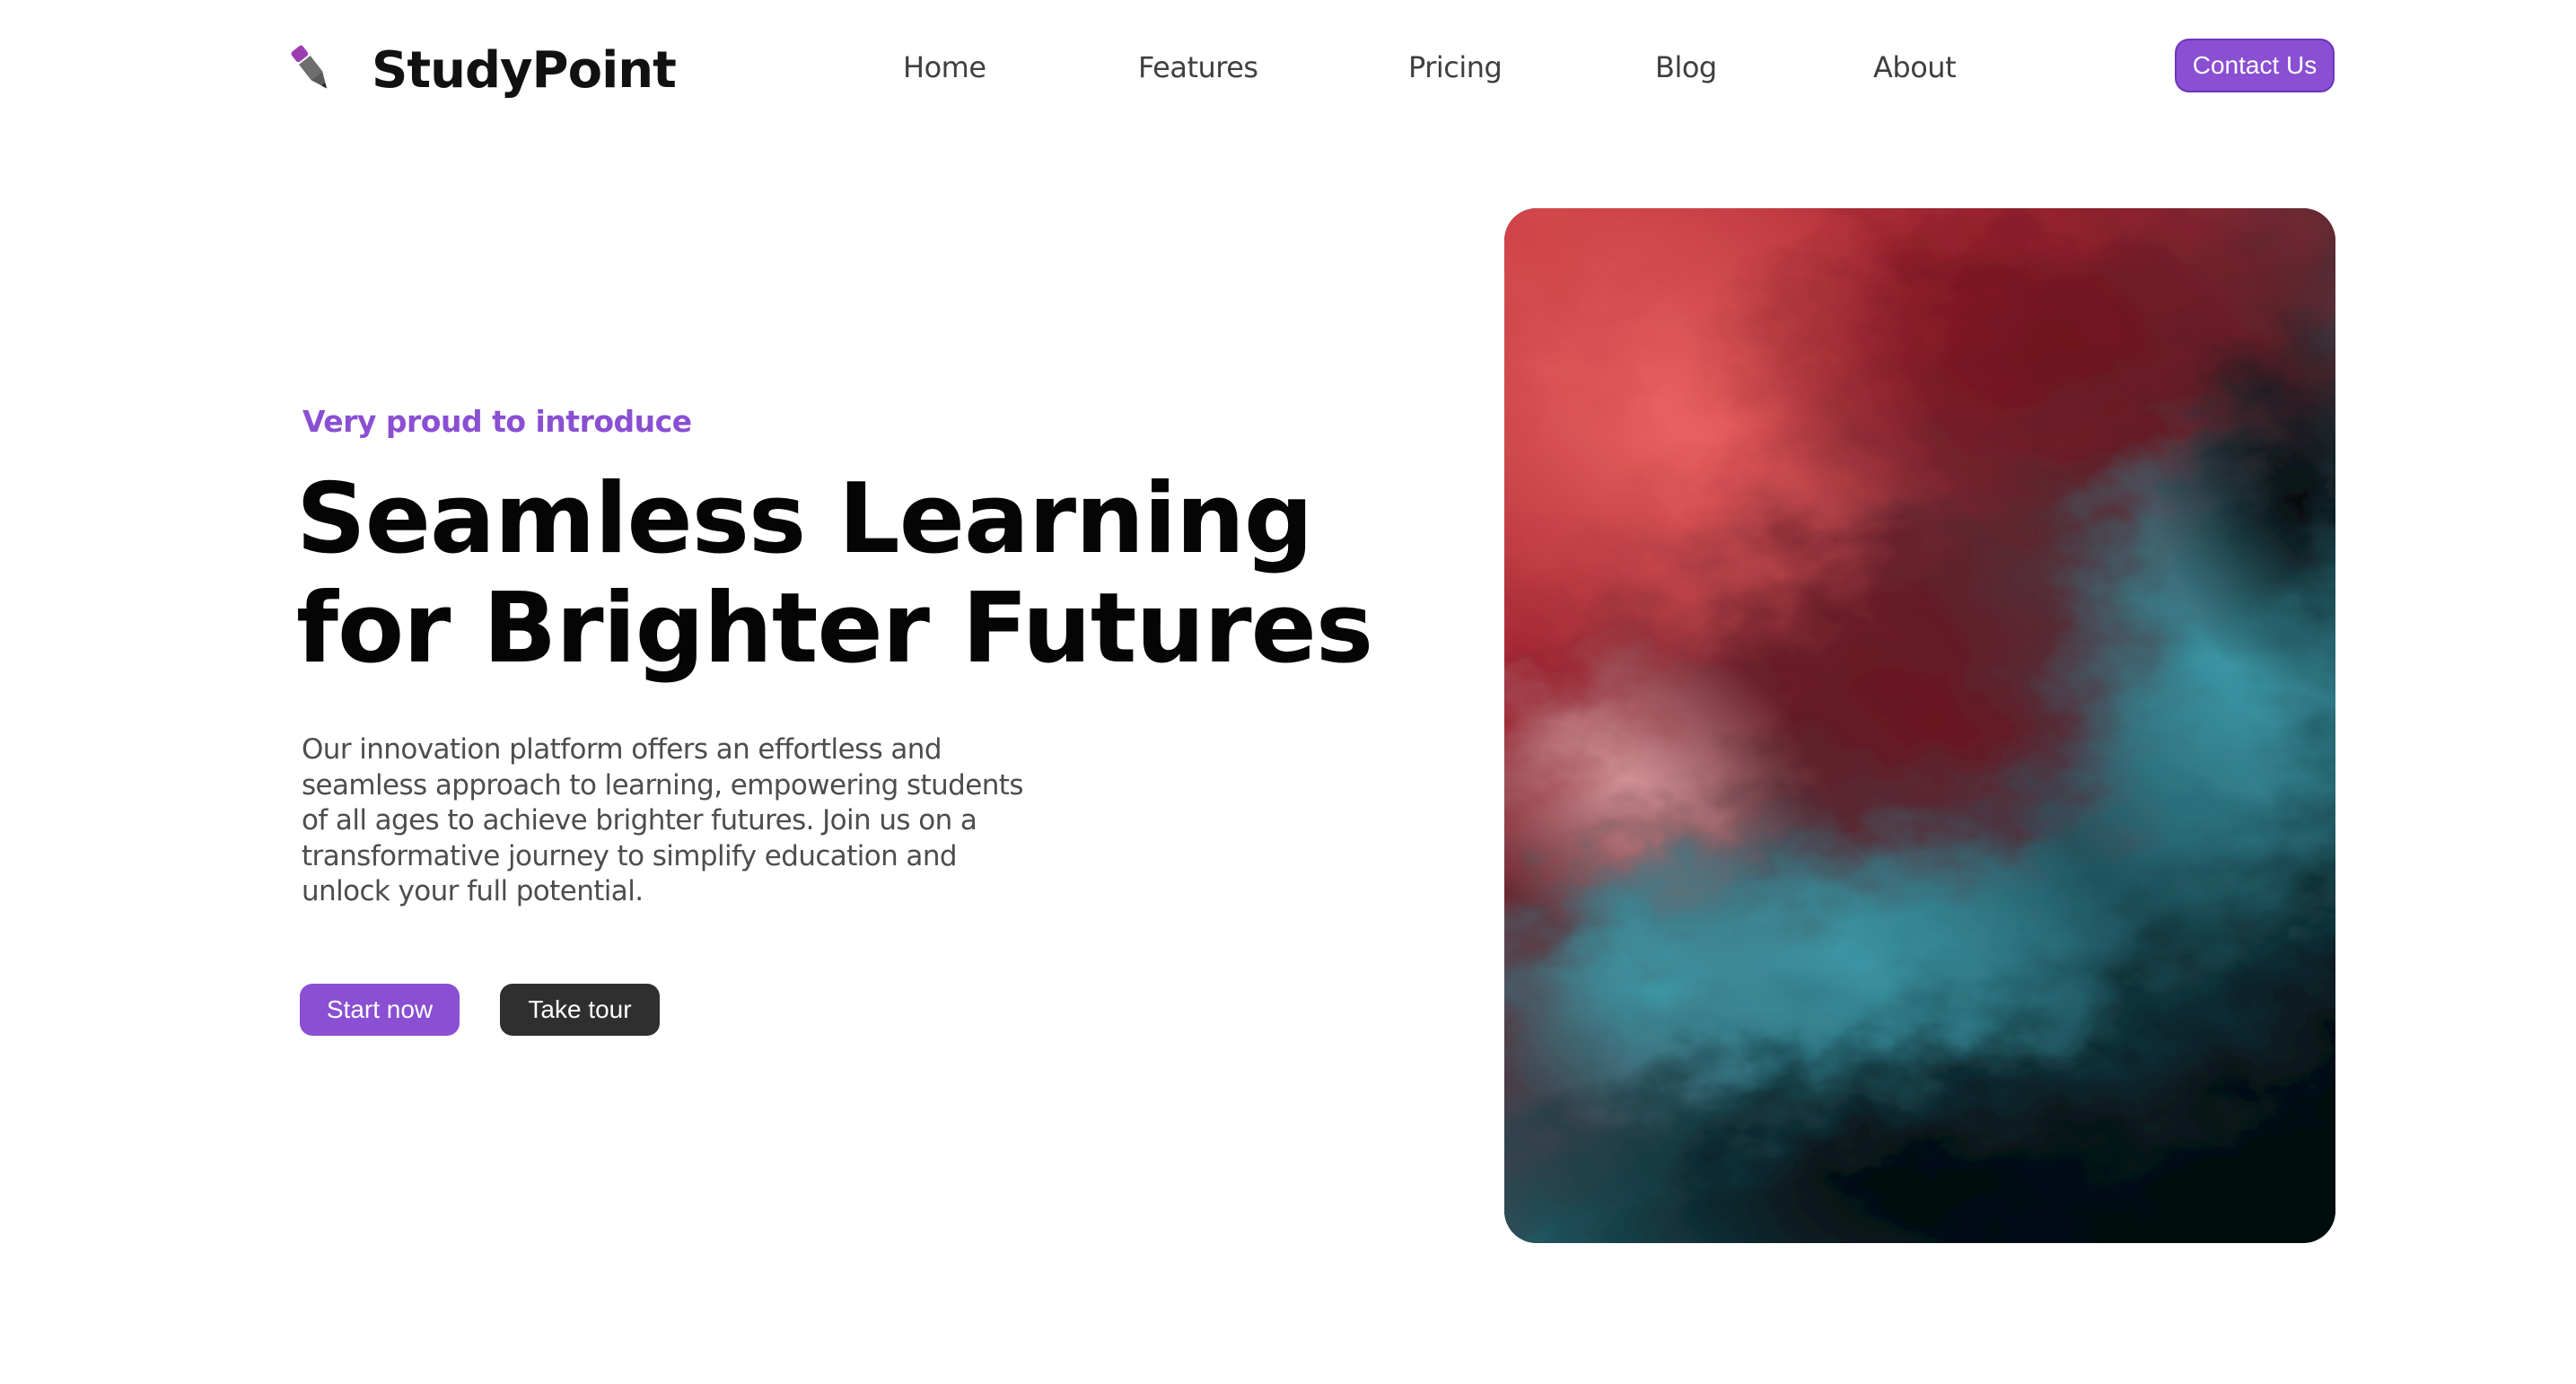 The image size is (2576, 1384). Describe the element at coordinates (804, 519) in the screenshot. I see `hero-headline-line-1: Seamless Learning` at that location.